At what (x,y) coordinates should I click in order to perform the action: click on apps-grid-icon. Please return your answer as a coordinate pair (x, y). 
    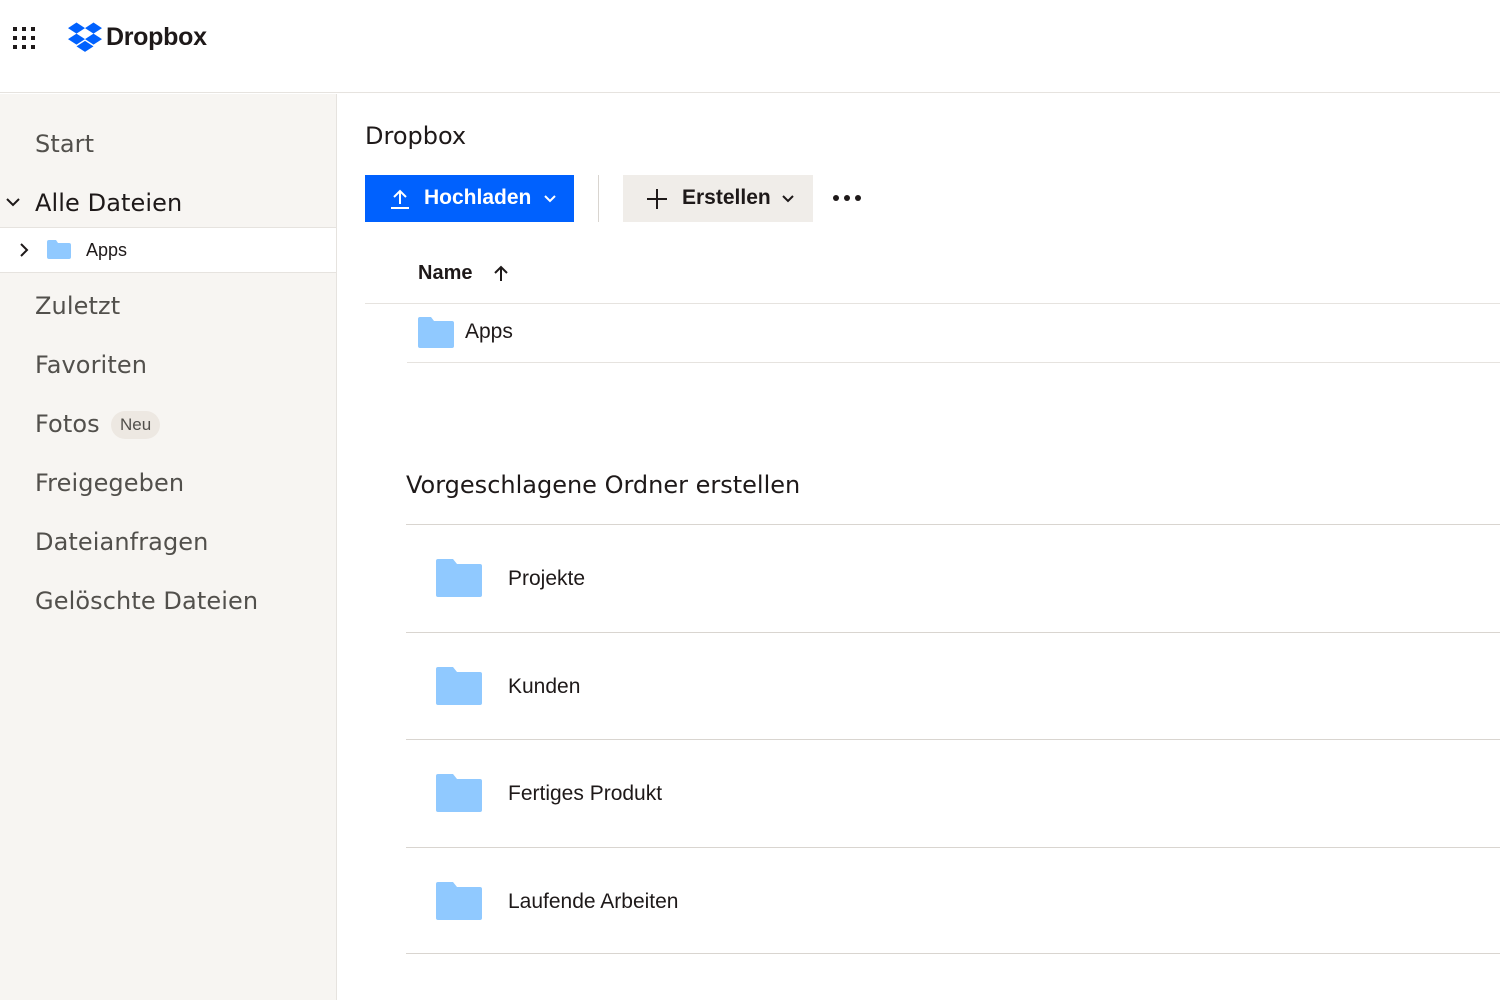
    Looking at the image, I should click on (24, 38).